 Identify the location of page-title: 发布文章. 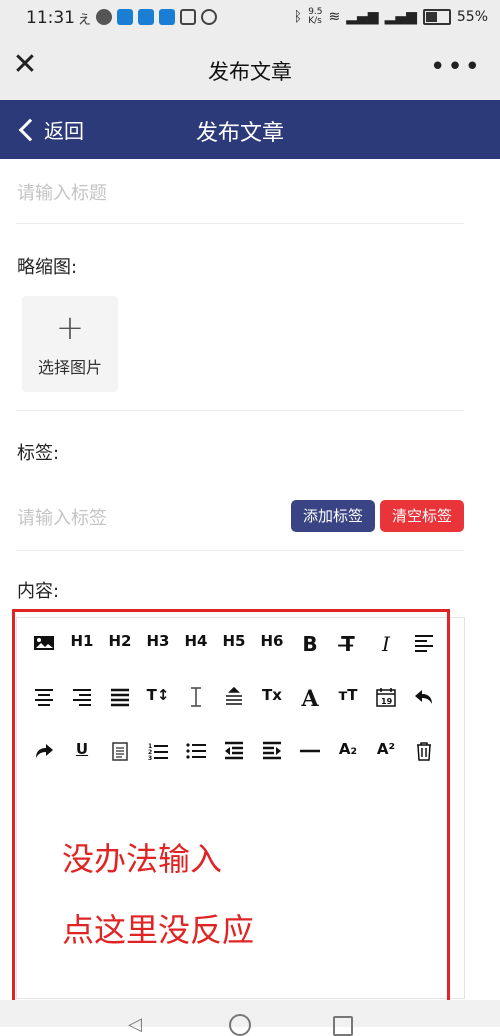
(250, 72).